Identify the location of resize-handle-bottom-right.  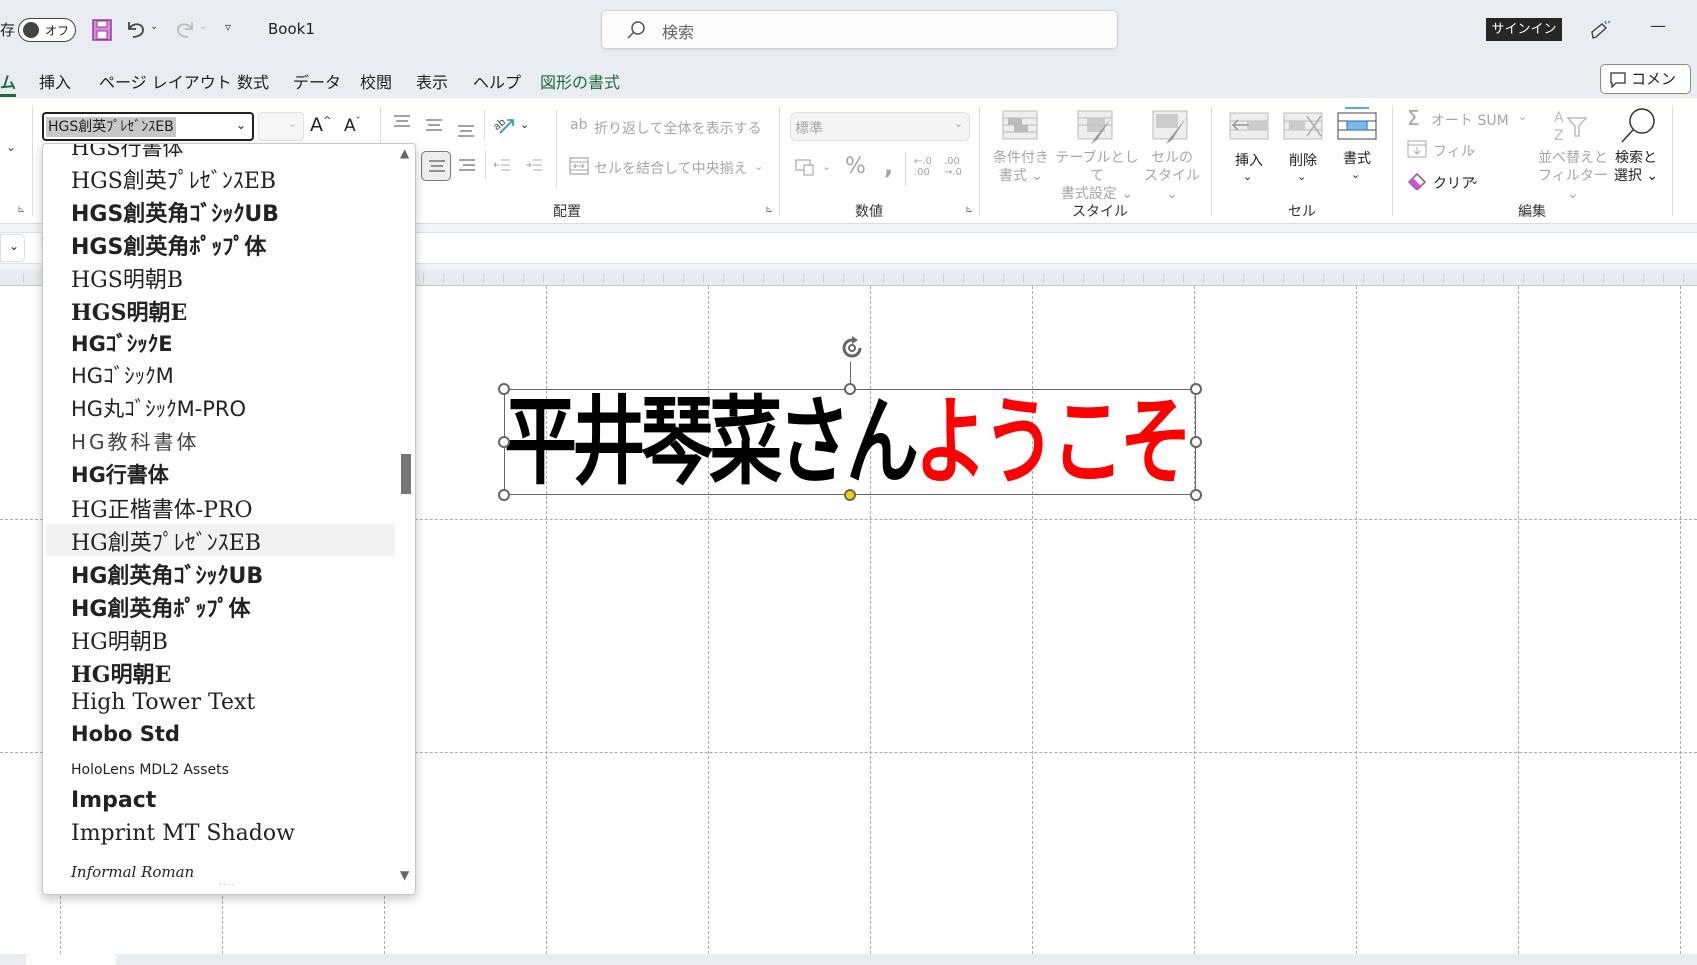
(1196, 495).